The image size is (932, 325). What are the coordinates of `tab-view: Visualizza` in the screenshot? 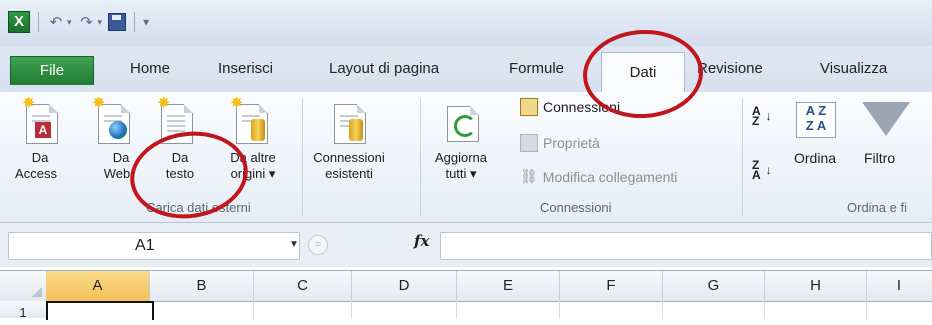 It's located at (853, 68).